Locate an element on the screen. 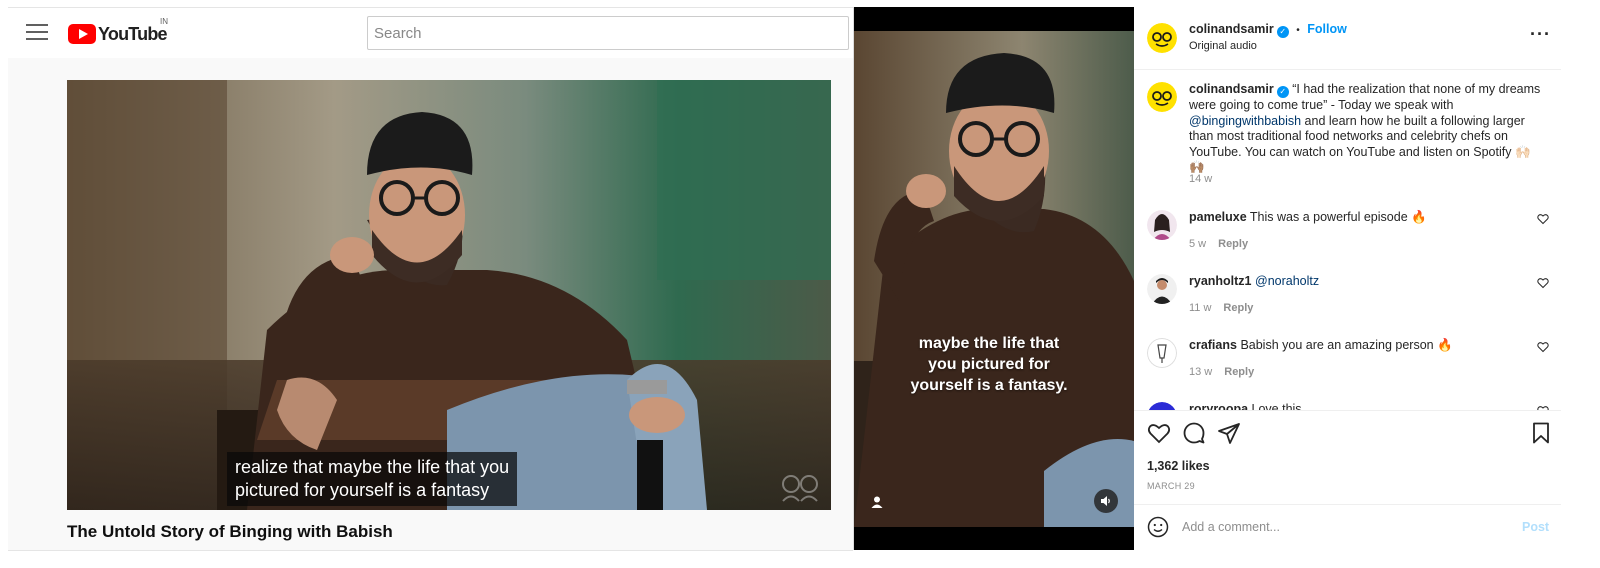 This screenshot has width=1600, height=568. post-header: colinandsamir ✓ • Follow is located at coordinates (1268, 30).